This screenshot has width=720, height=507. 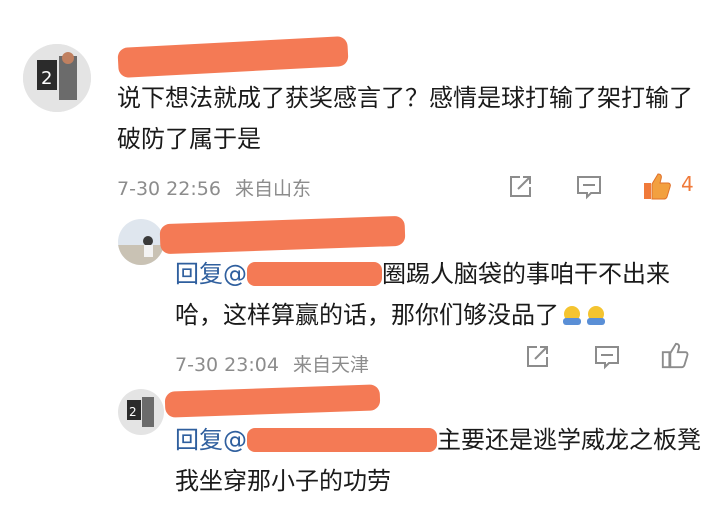 I want to click on reply-time: 7-30 23:04, so click(x=227, y=365).